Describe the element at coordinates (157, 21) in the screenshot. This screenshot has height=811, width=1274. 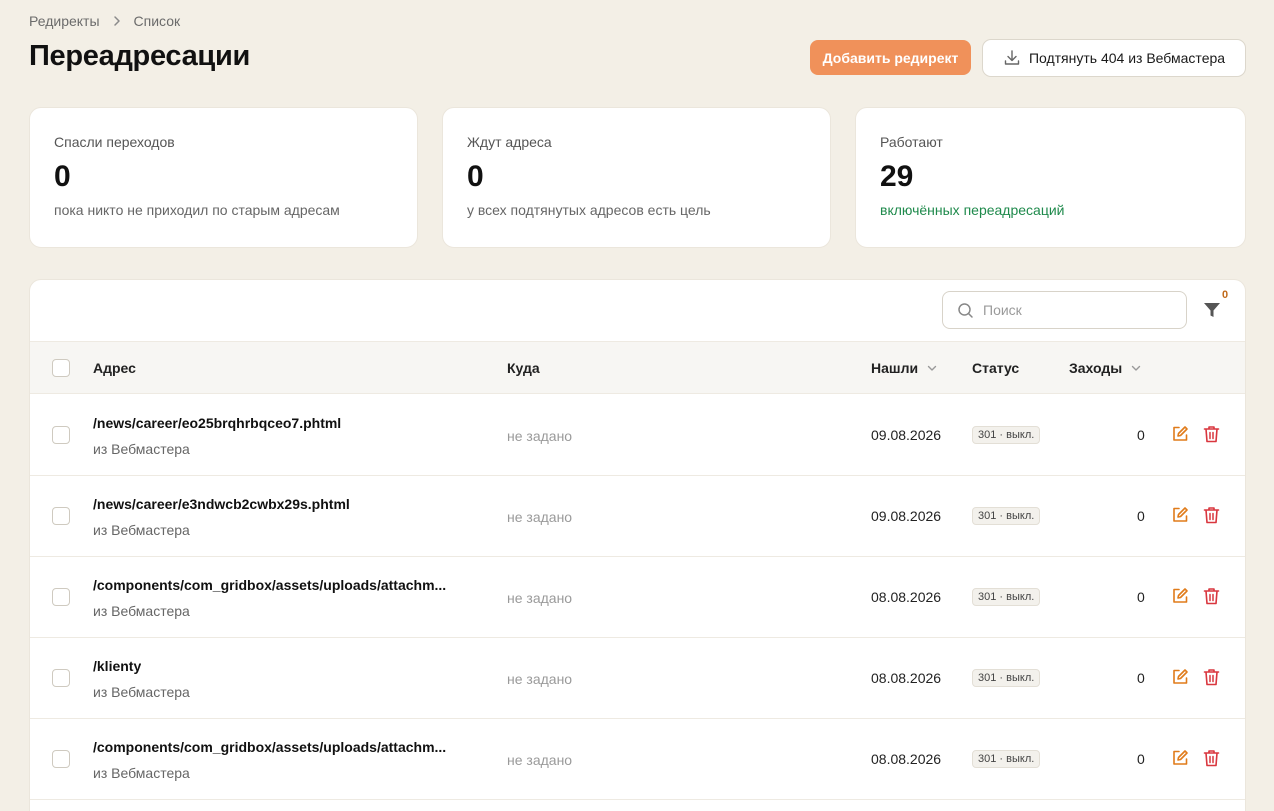
I see `breadcrumb-item-list: Список` at that location.